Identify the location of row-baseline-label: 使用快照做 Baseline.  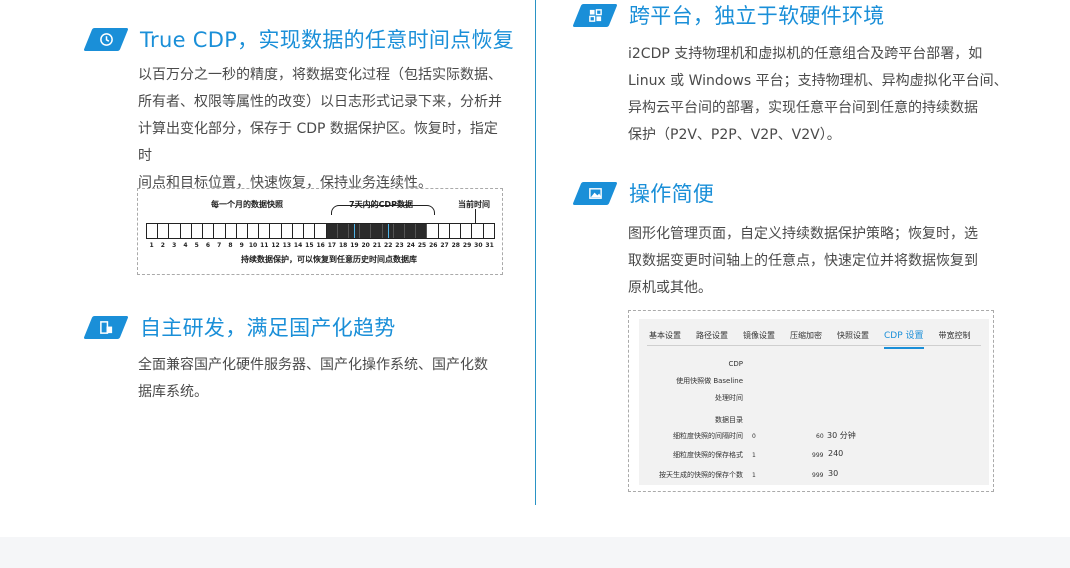
(709, 381).